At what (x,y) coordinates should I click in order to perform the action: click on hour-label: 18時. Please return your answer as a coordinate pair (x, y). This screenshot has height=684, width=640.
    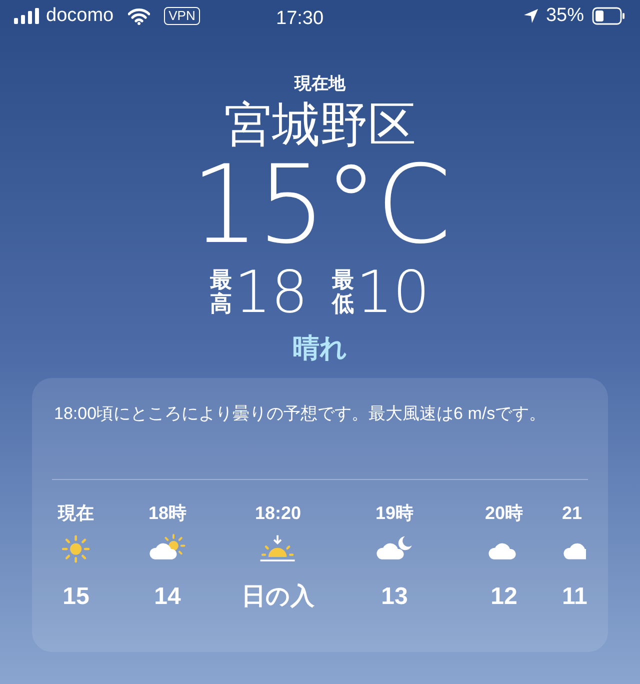
    Looking at the image, I should click on (167, 513).